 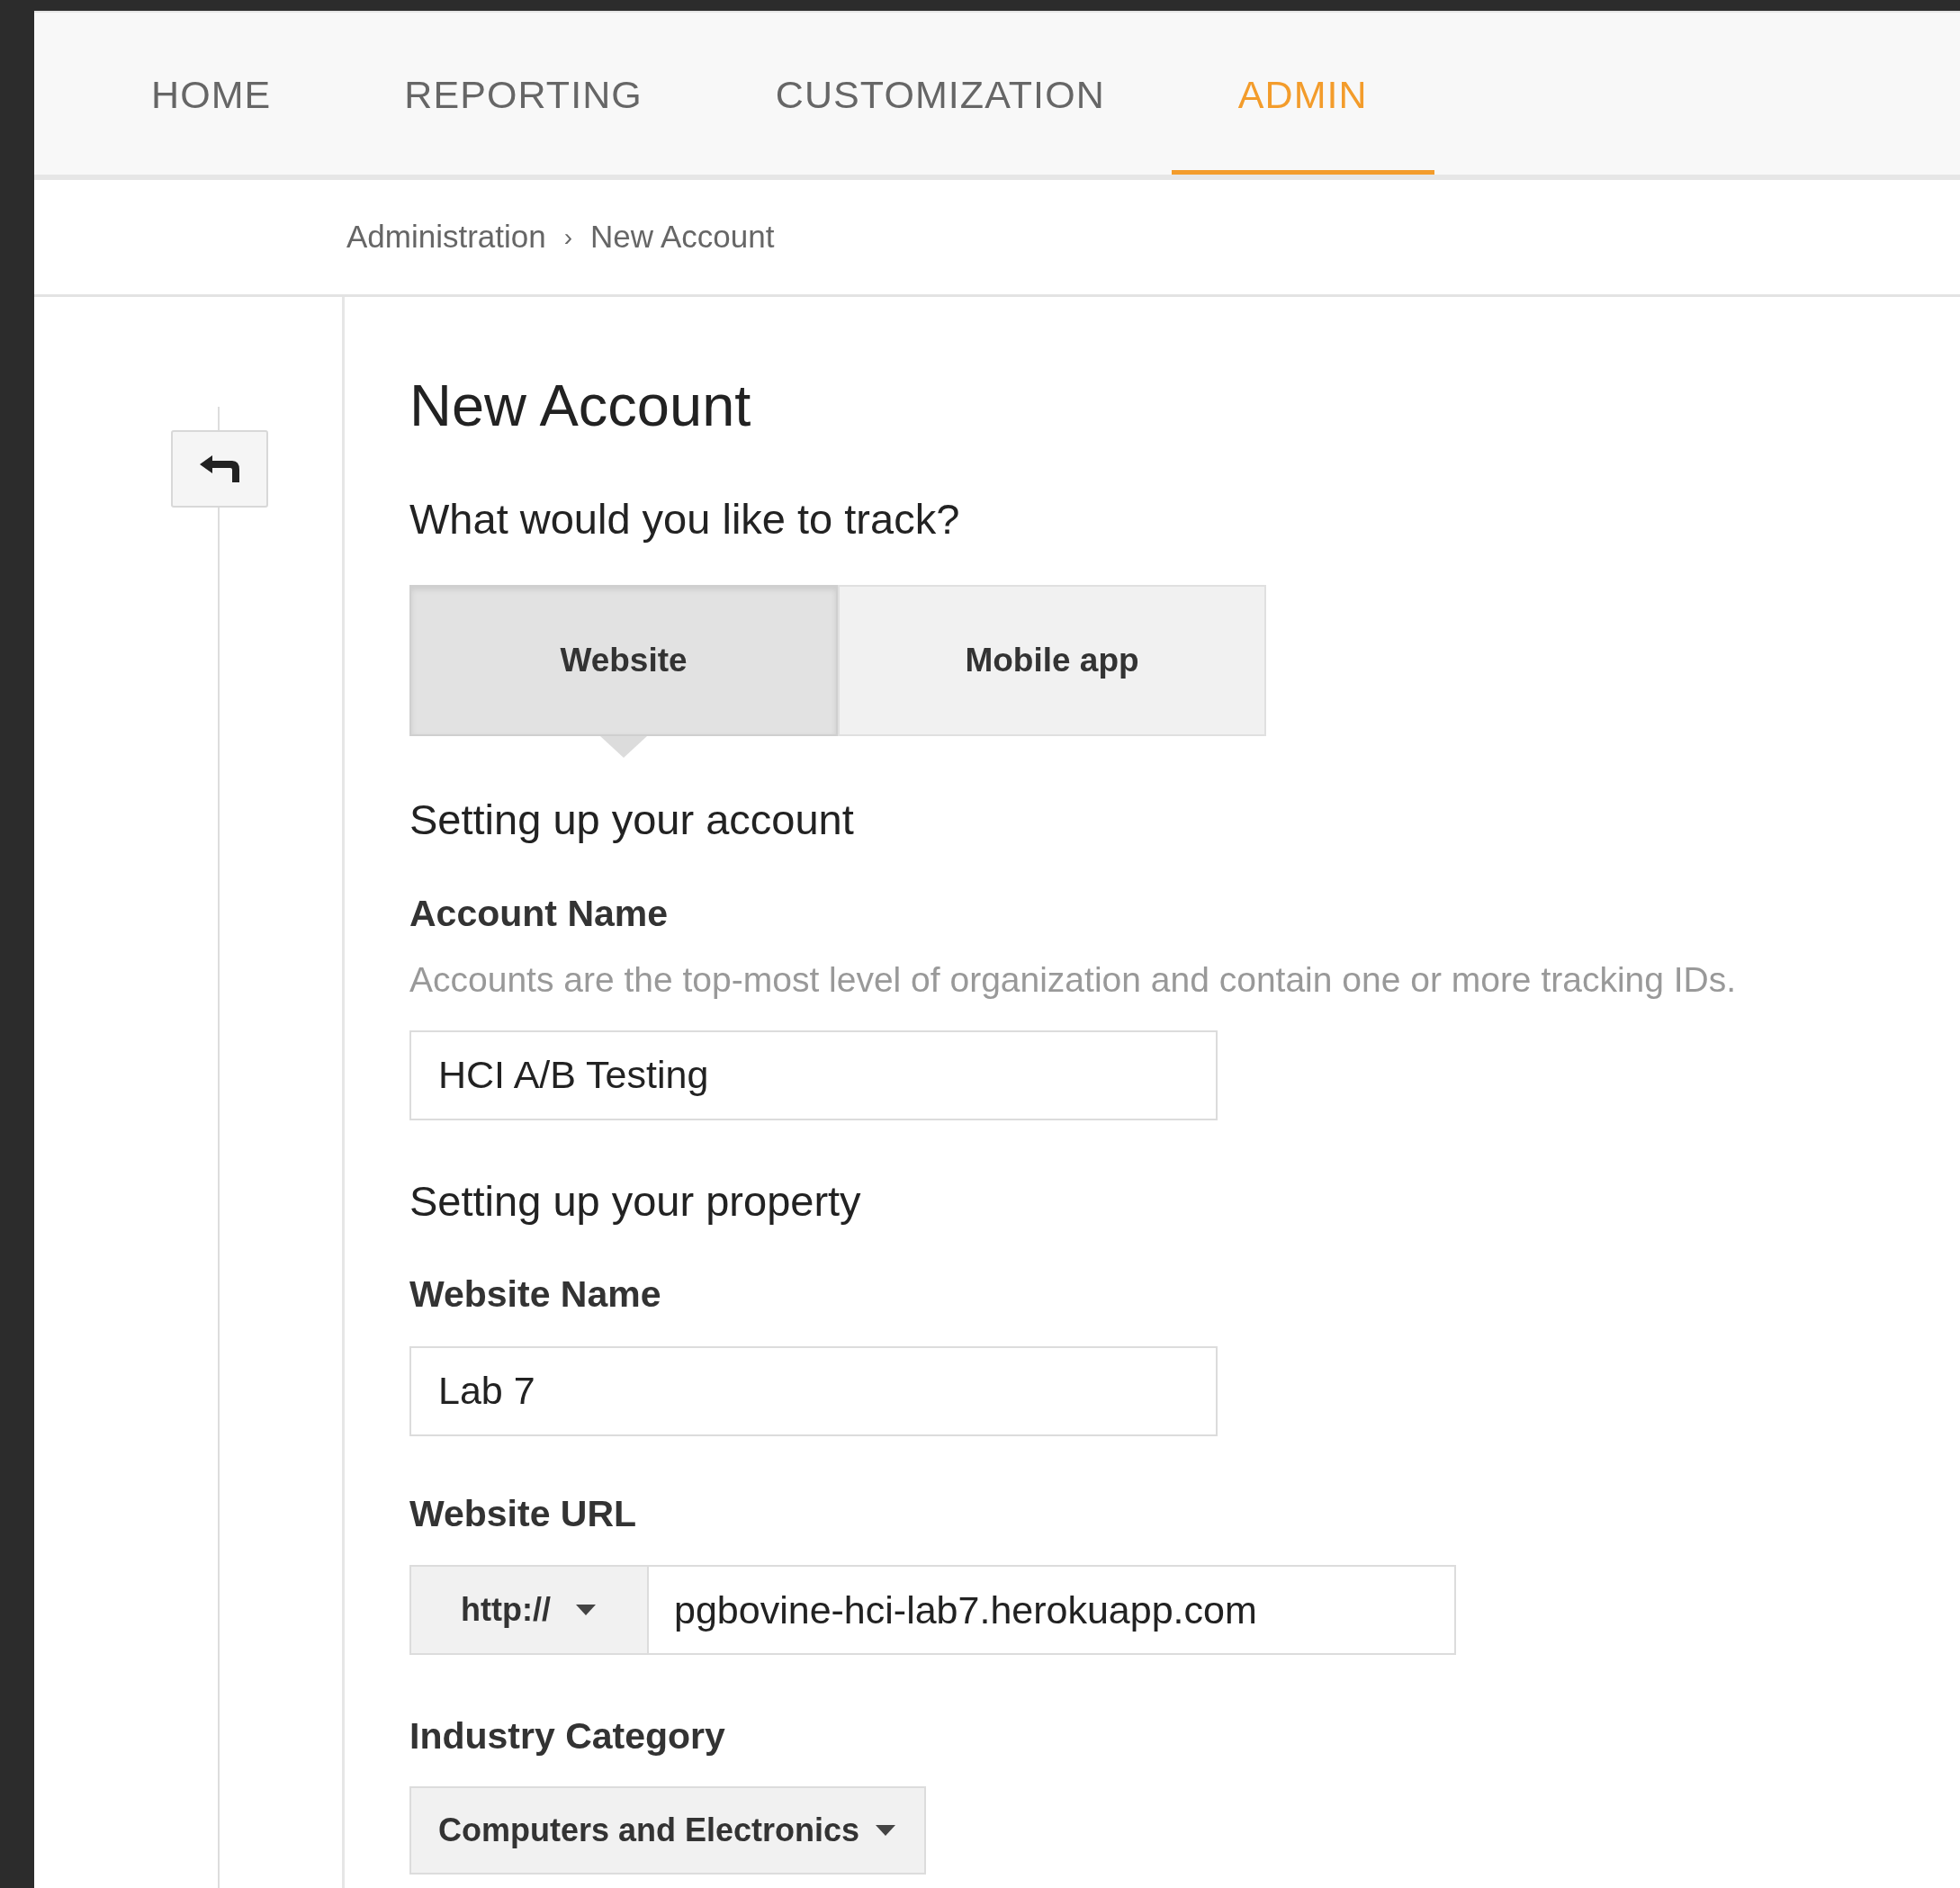 I want to click on section-heading: Setting up your property, so click(x=635, y=1201).